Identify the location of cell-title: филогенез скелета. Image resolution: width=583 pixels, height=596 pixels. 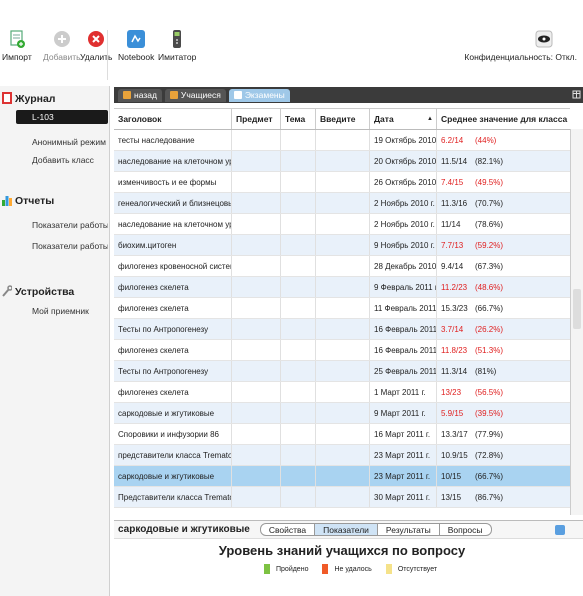
(173, 308).